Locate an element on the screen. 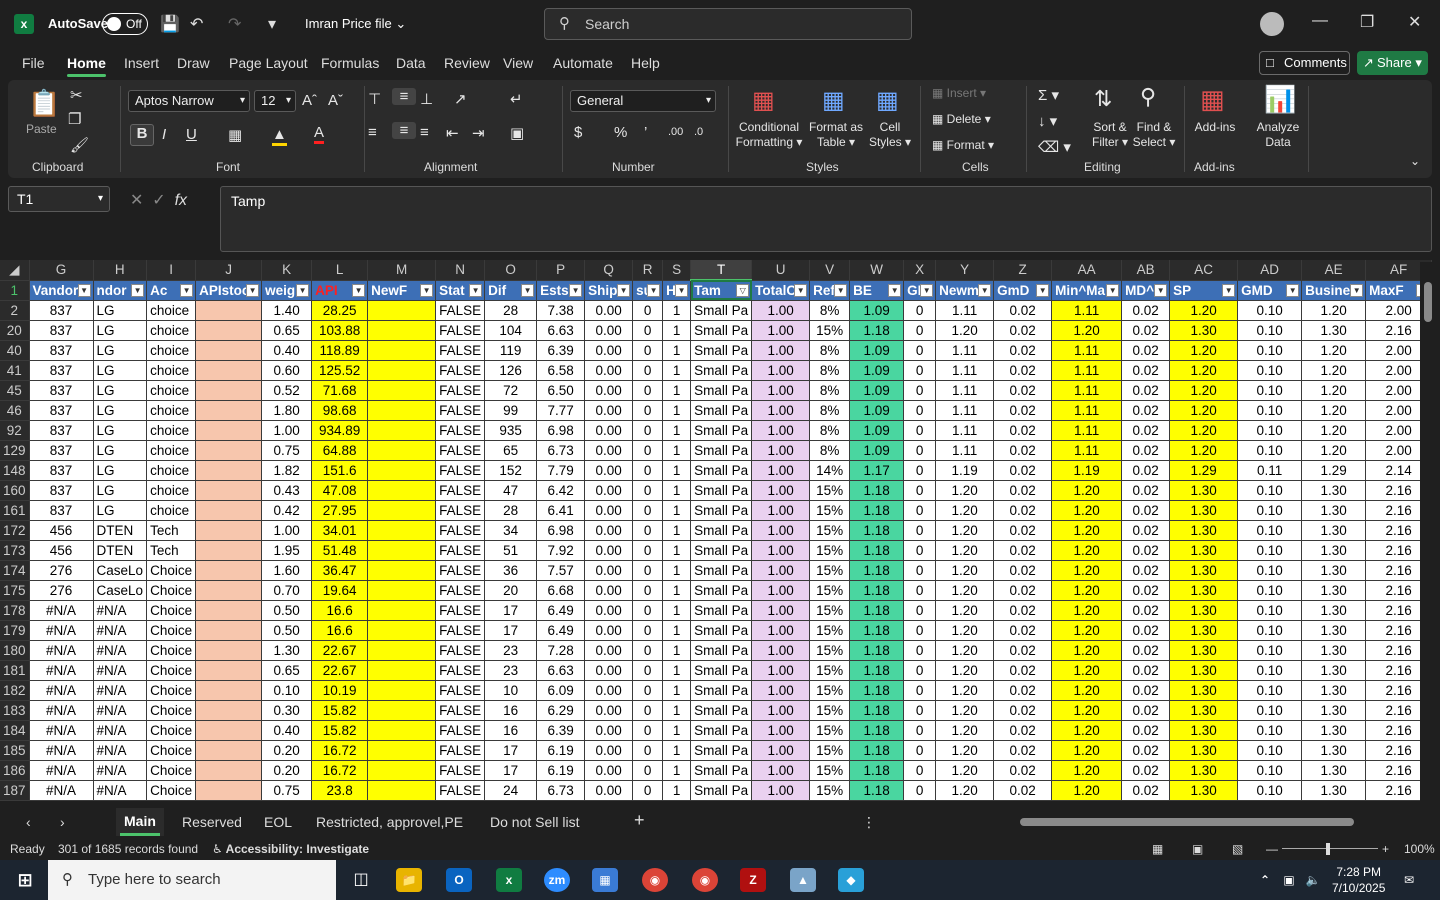 Image resolution: width=1440 pixels, height=900 pixels. row-header: 160 is located at coordinates (15, 490).